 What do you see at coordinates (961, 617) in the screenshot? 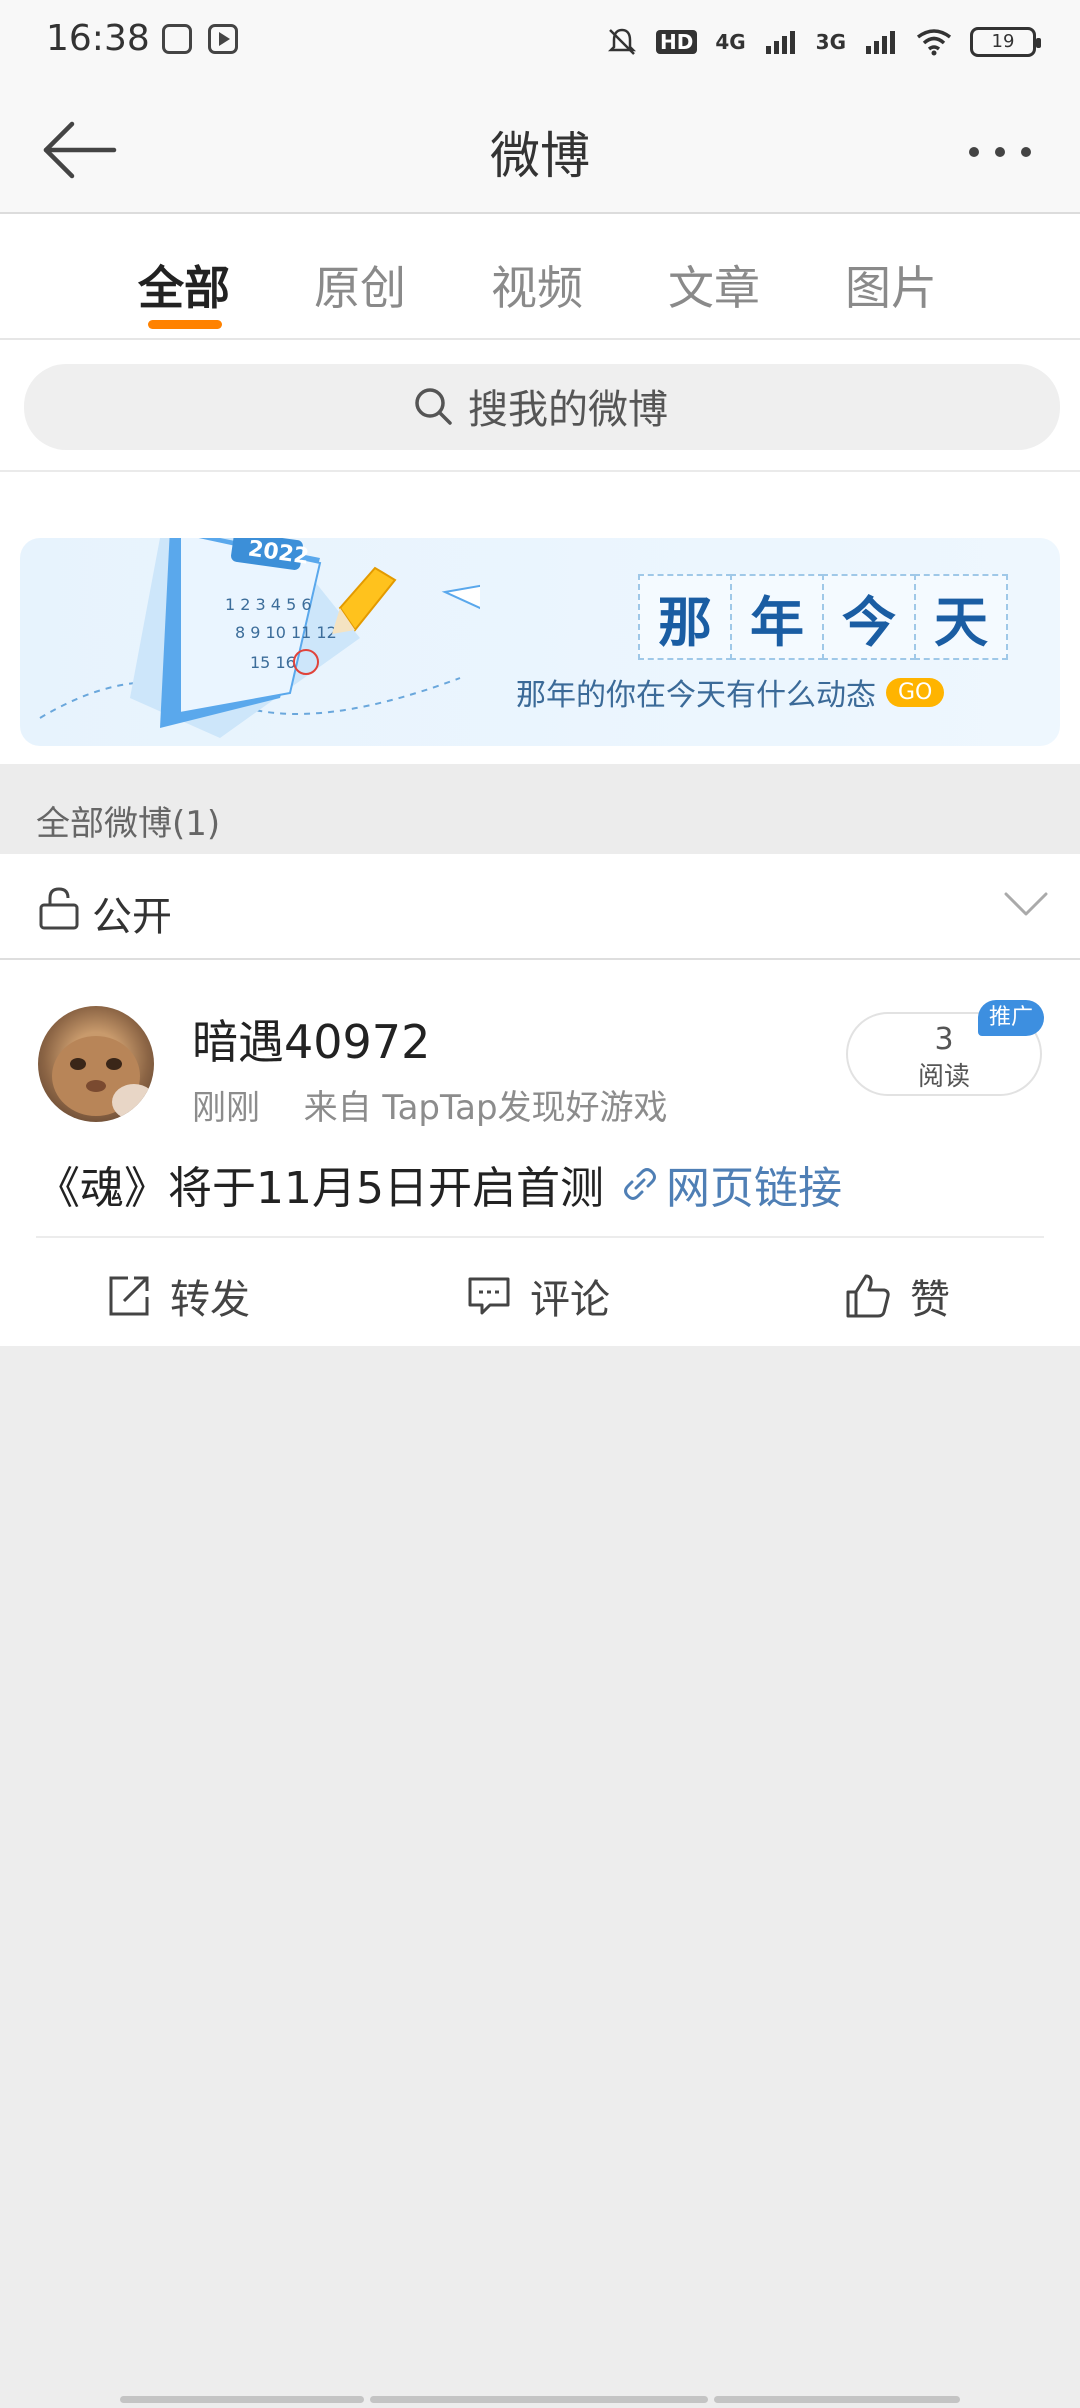
I see `banner-title-char: 天` at bounding box center [961, 617].